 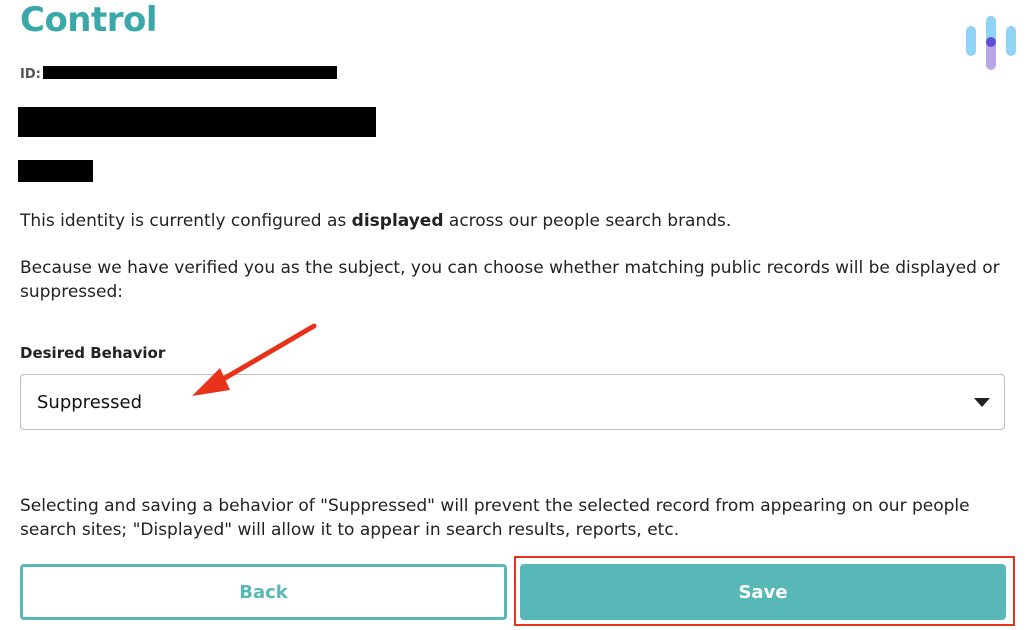 What do you see at coordinates (55, 171) in the screenshot?
I see `redacted-detail` at bounding box center [55, 171].